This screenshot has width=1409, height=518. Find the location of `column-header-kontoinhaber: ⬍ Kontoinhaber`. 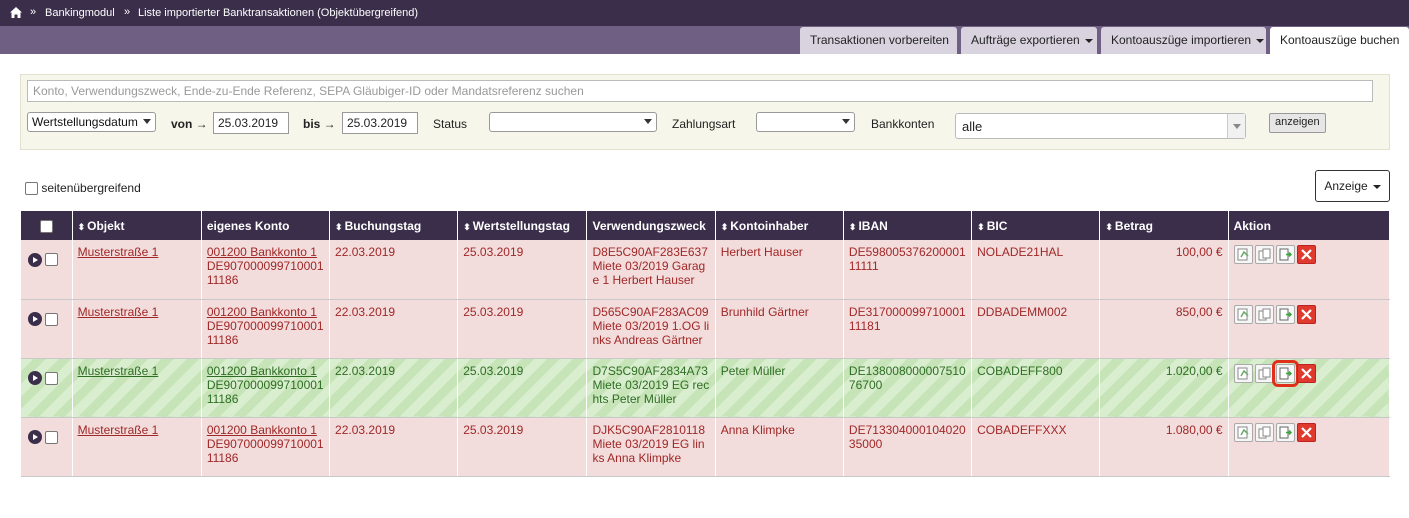

column-header-kontoinhaber: ⬍ Kontoinhaber is located at coordinates (779, 225).